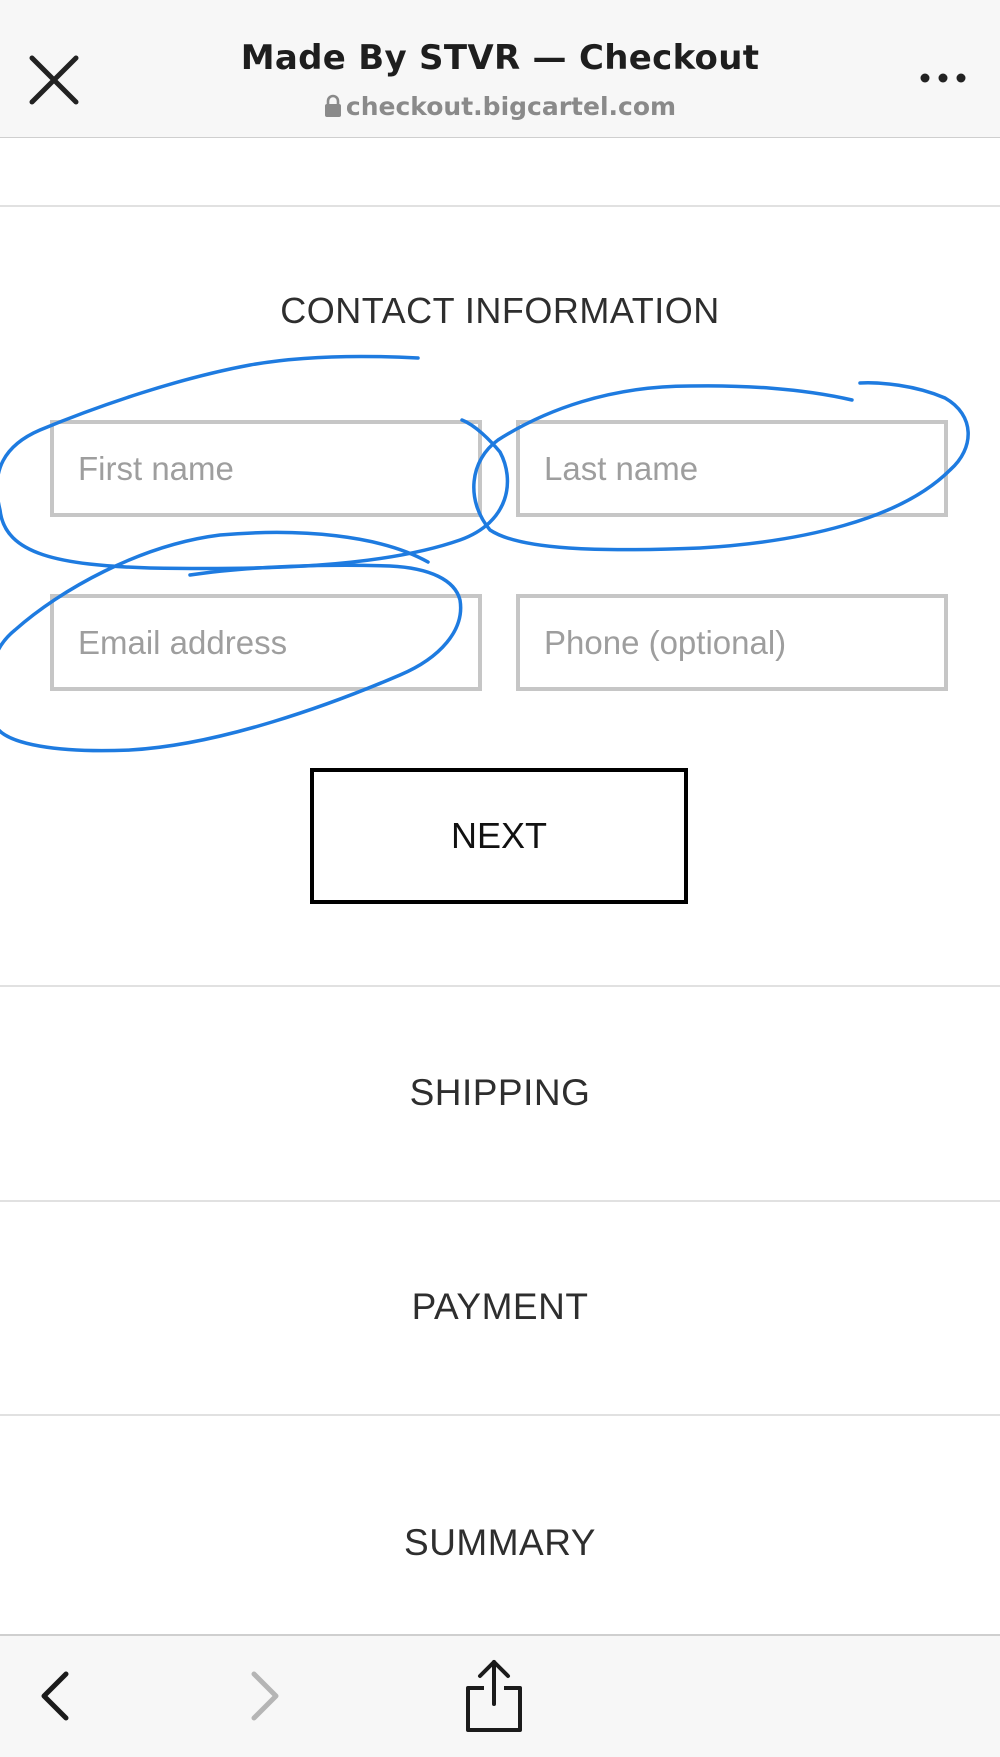  What do you see at coordinates (732, 468) in the screenshot?
I see `last-name-input` at bounding box center [732, 468].